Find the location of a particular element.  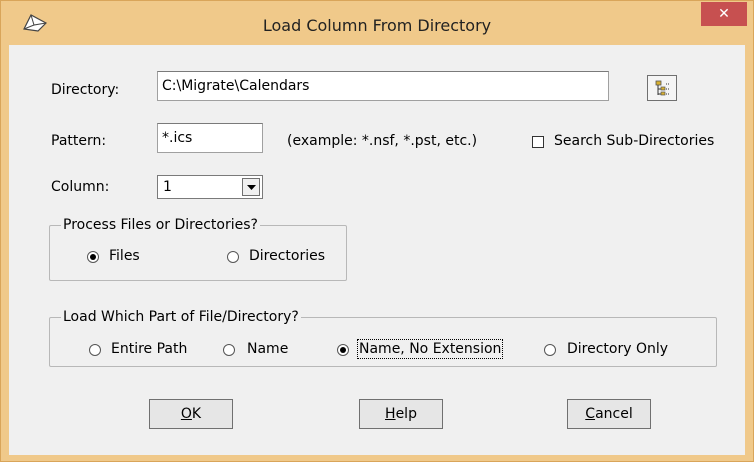

files-radio-label: Files is located at coordinates (124, 256).